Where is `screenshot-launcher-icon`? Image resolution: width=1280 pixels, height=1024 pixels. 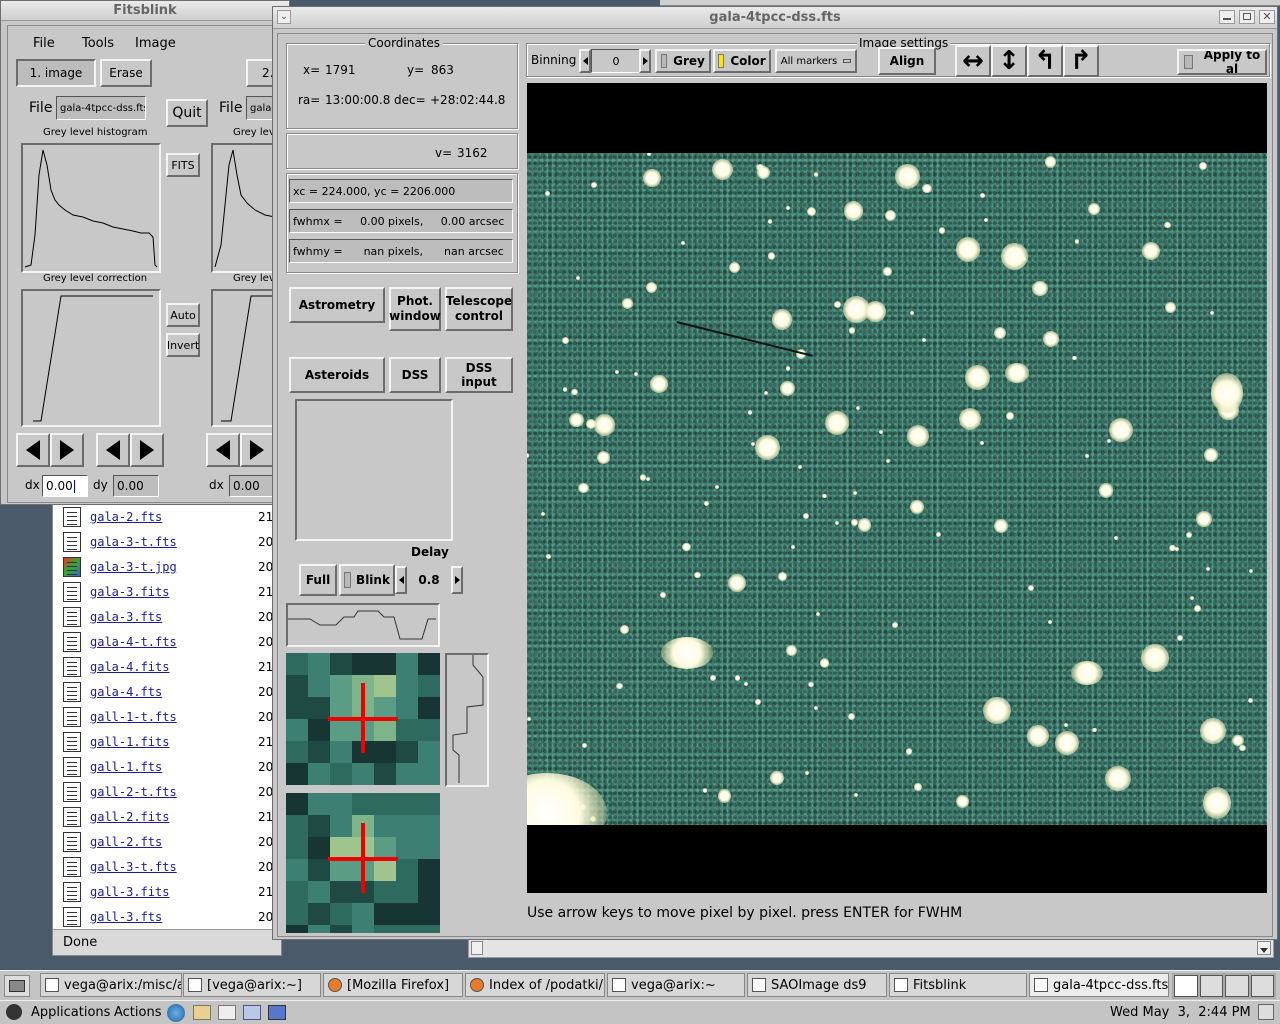
screenshot-launcher-icon is located at coordinates (277, 1012).